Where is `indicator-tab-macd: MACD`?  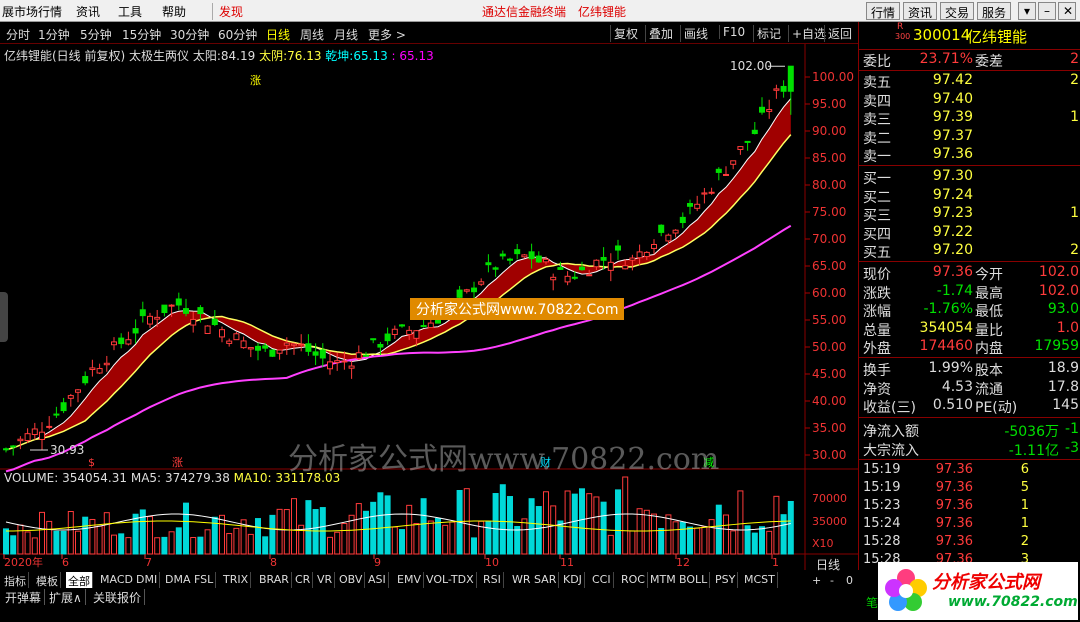 indicator-tab-macd: MACD is located at coordinates (117, 580).